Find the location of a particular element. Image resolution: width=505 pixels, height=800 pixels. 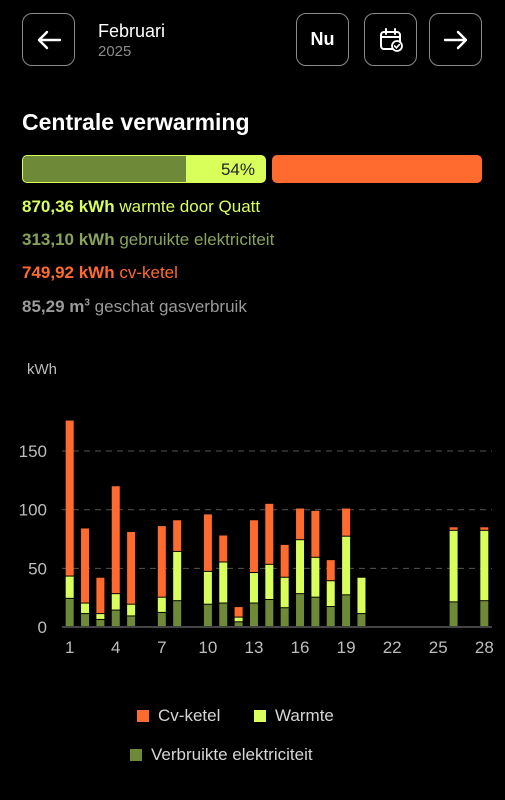

bar-day20-warmte is located at coordinates (361, 595).